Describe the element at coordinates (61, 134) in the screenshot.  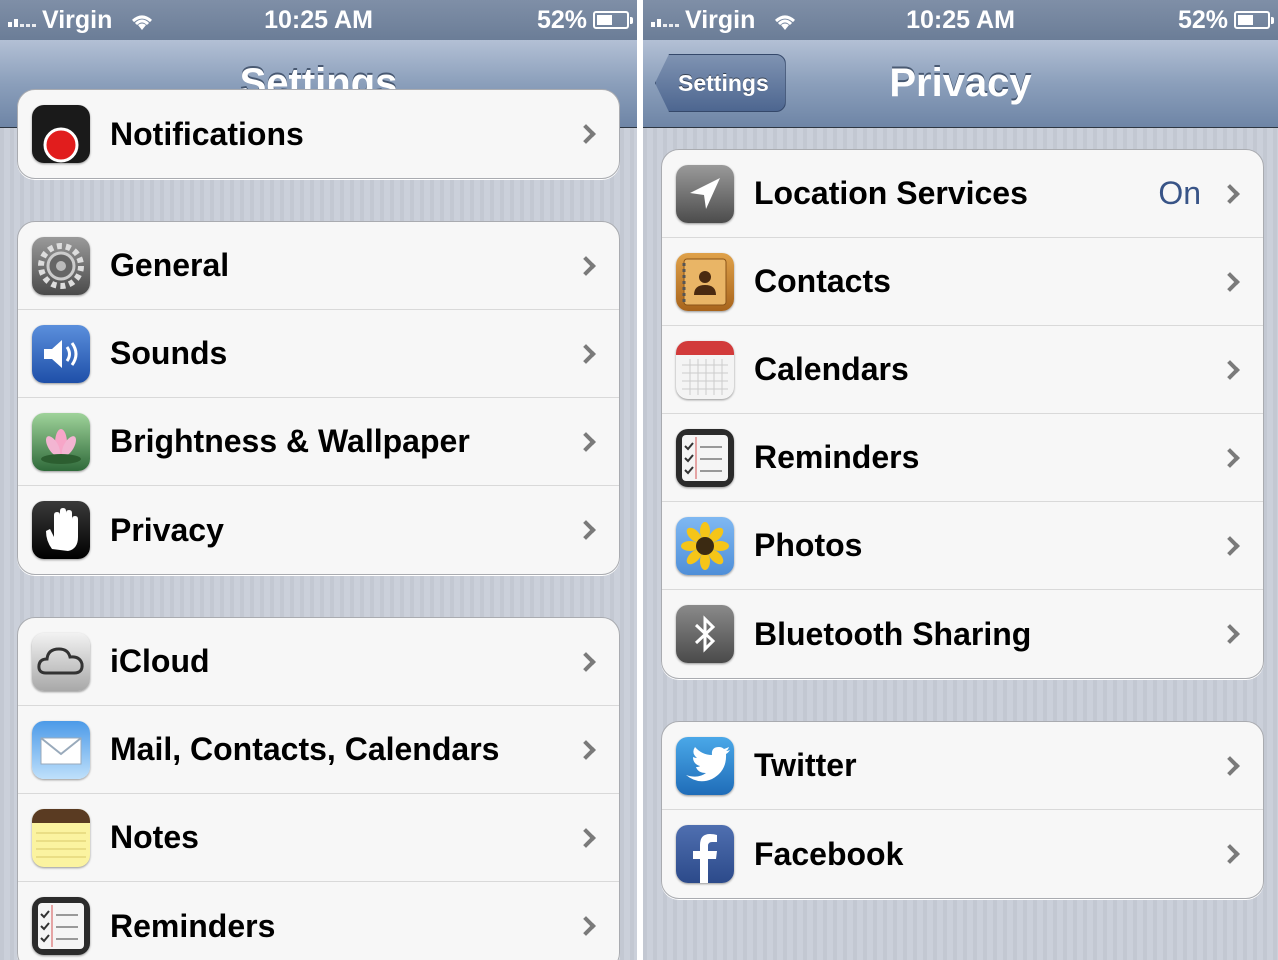
I see `notifications-icon` at that location.